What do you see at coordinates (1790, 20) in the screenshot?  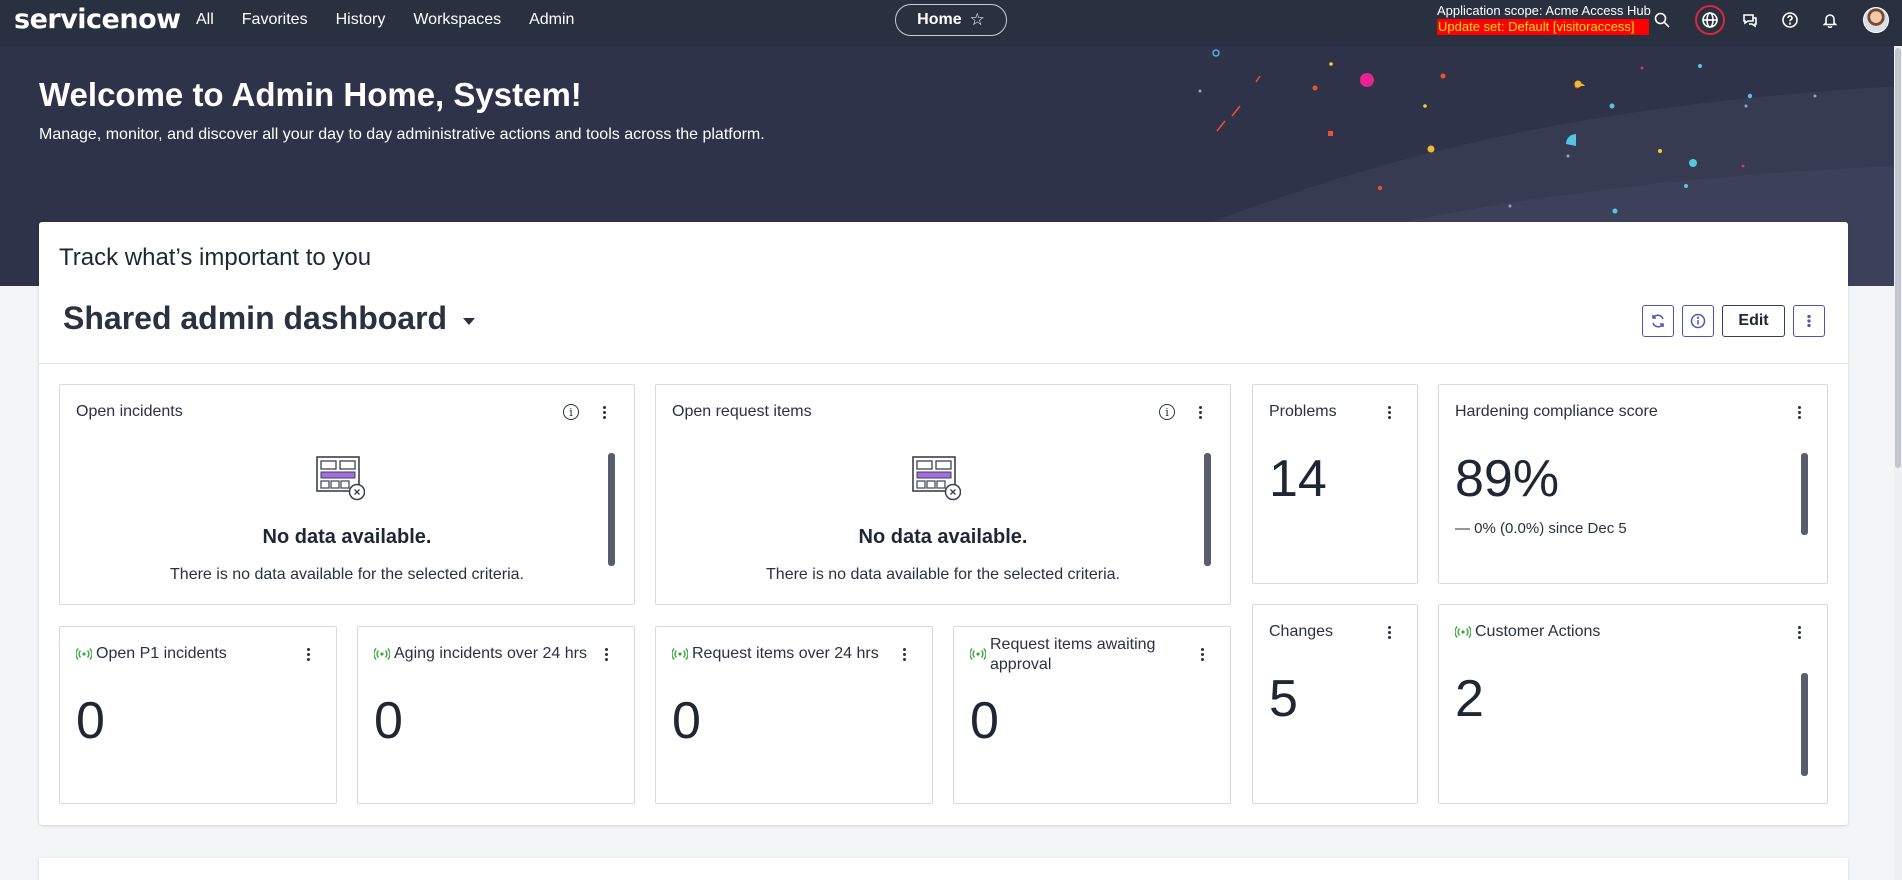 I see `help-icon` at bounding box center [1790, 20].